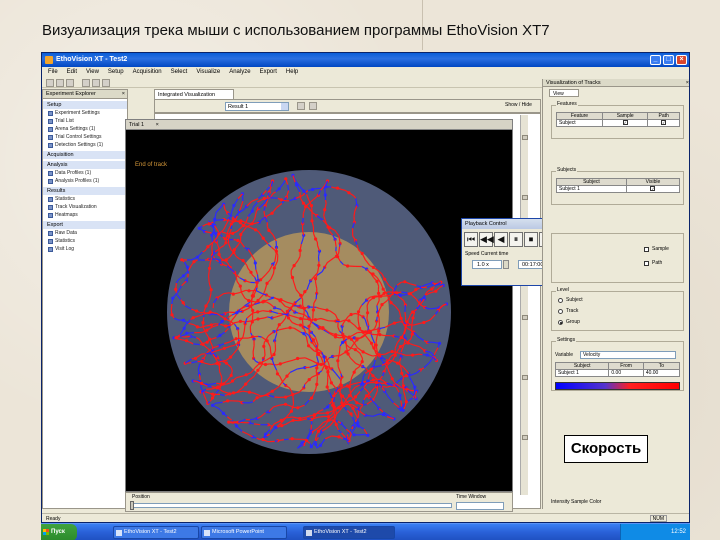  What do you see at coordinates (208, 72) in the screenshot?
I see `menu-item-visualize: Visualize` at bounding box center [208, 72].